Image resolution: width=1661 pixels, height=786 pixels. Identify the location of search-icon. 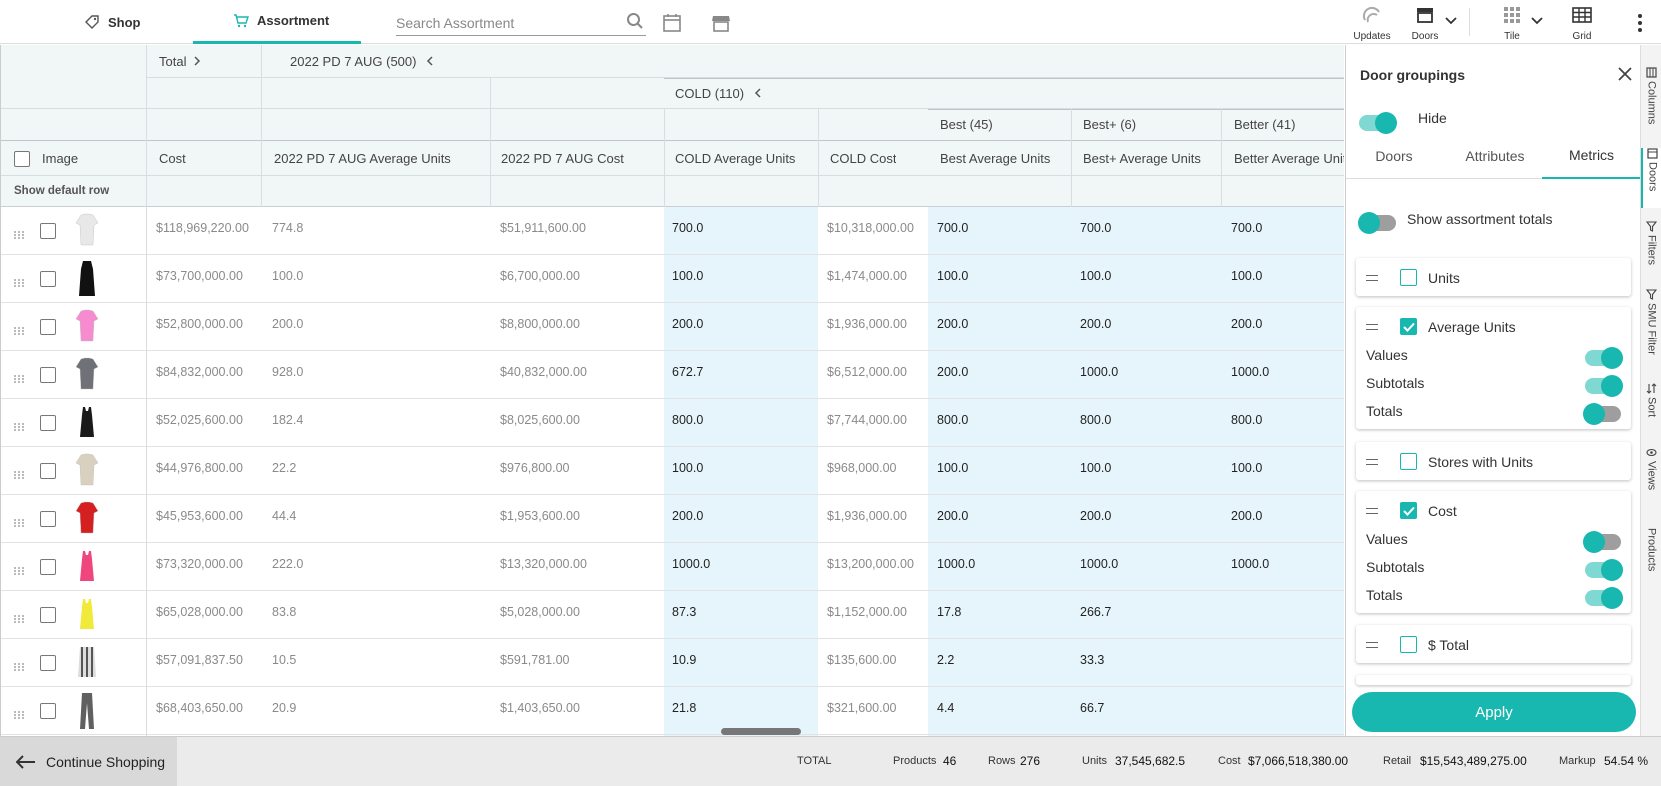
(636, 22).